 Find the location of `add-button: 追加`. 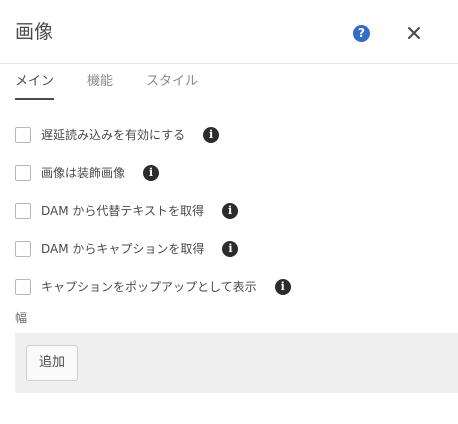

add-button: 追加 is located at coordinates (52, 363).